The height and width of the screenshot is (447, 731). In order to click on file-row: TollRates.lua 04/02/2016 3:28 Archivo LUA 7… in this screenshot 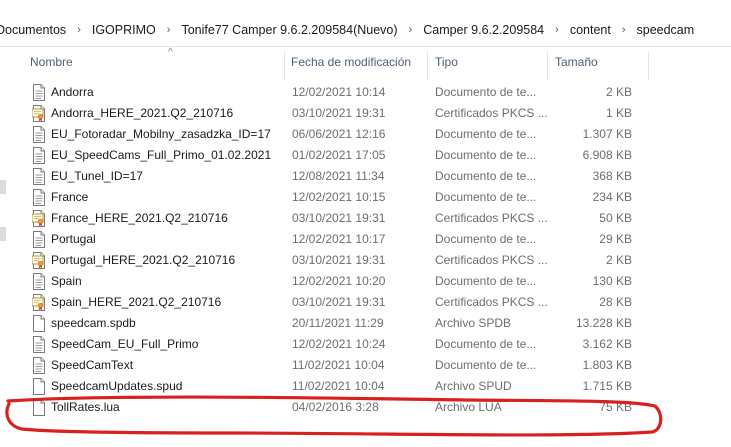, I will do `click(330, 407)`.